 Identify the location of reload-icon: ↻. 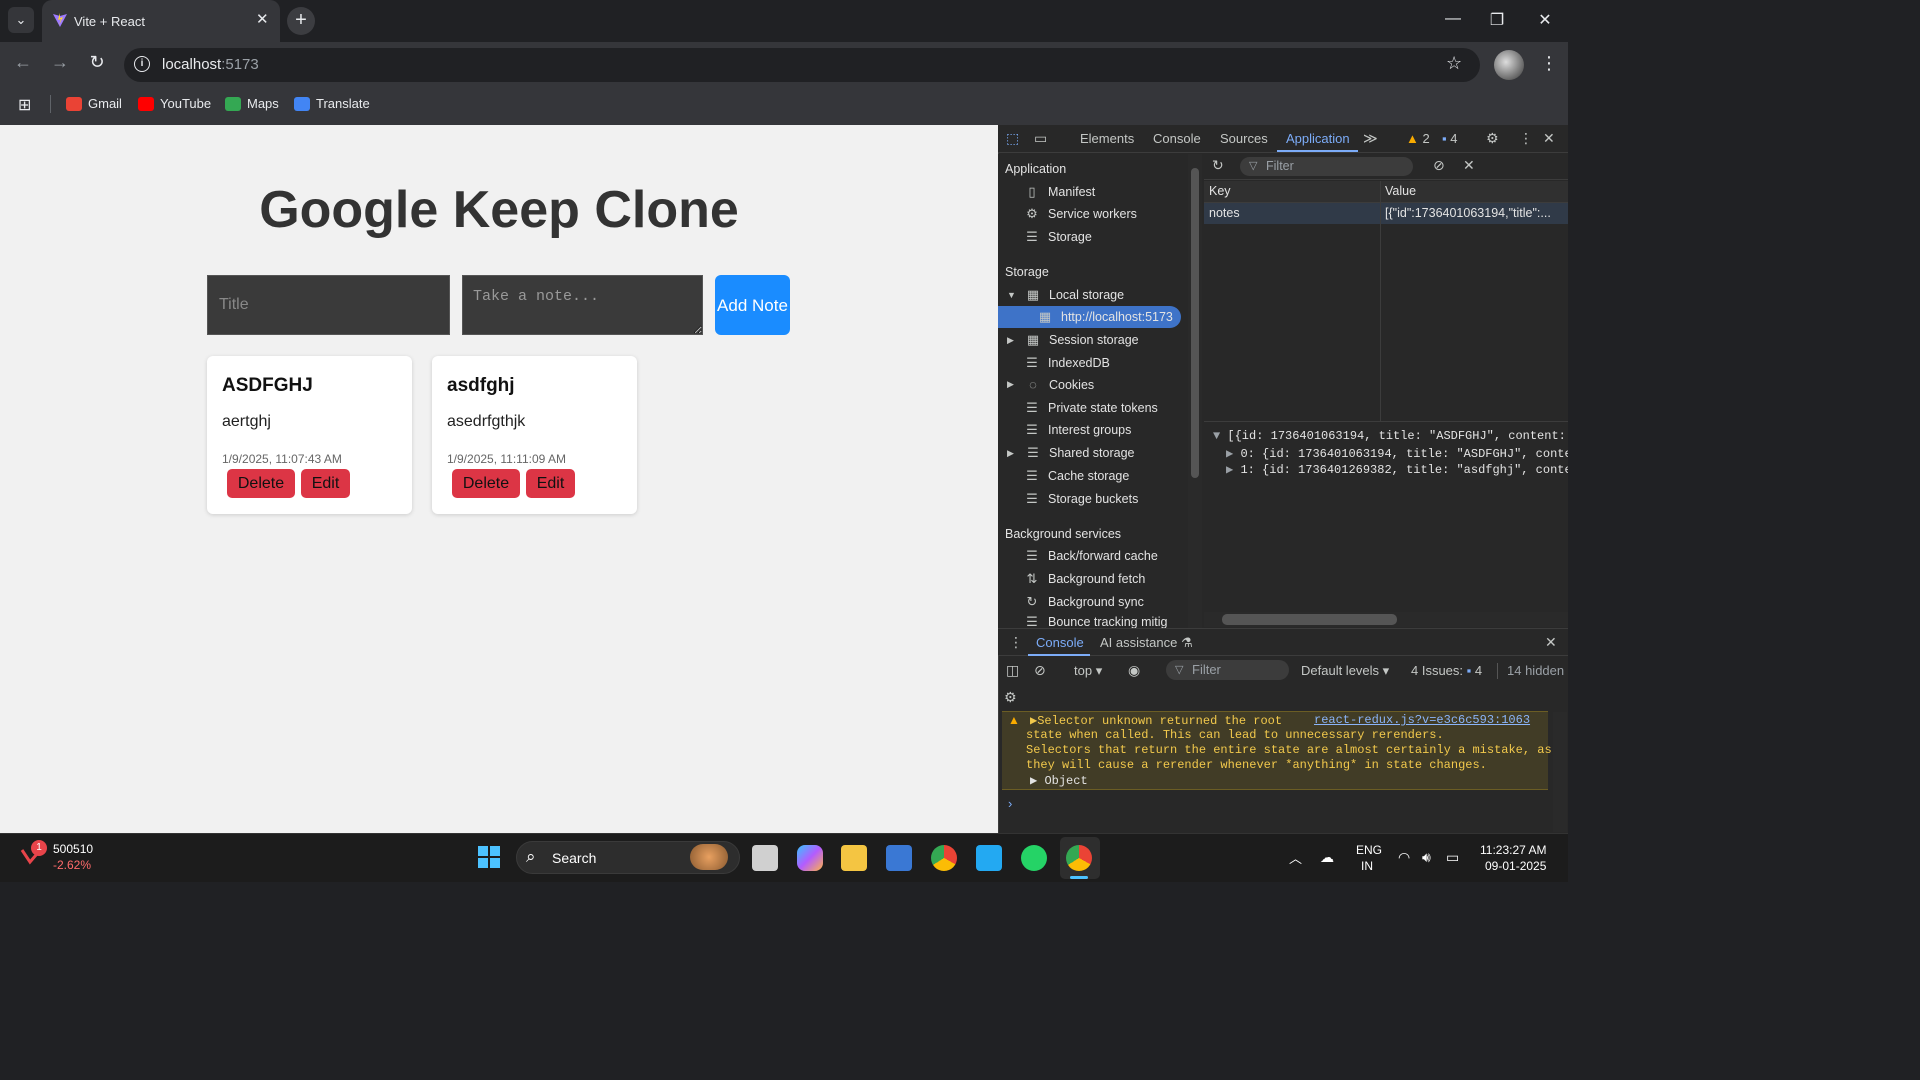
(97, 62).